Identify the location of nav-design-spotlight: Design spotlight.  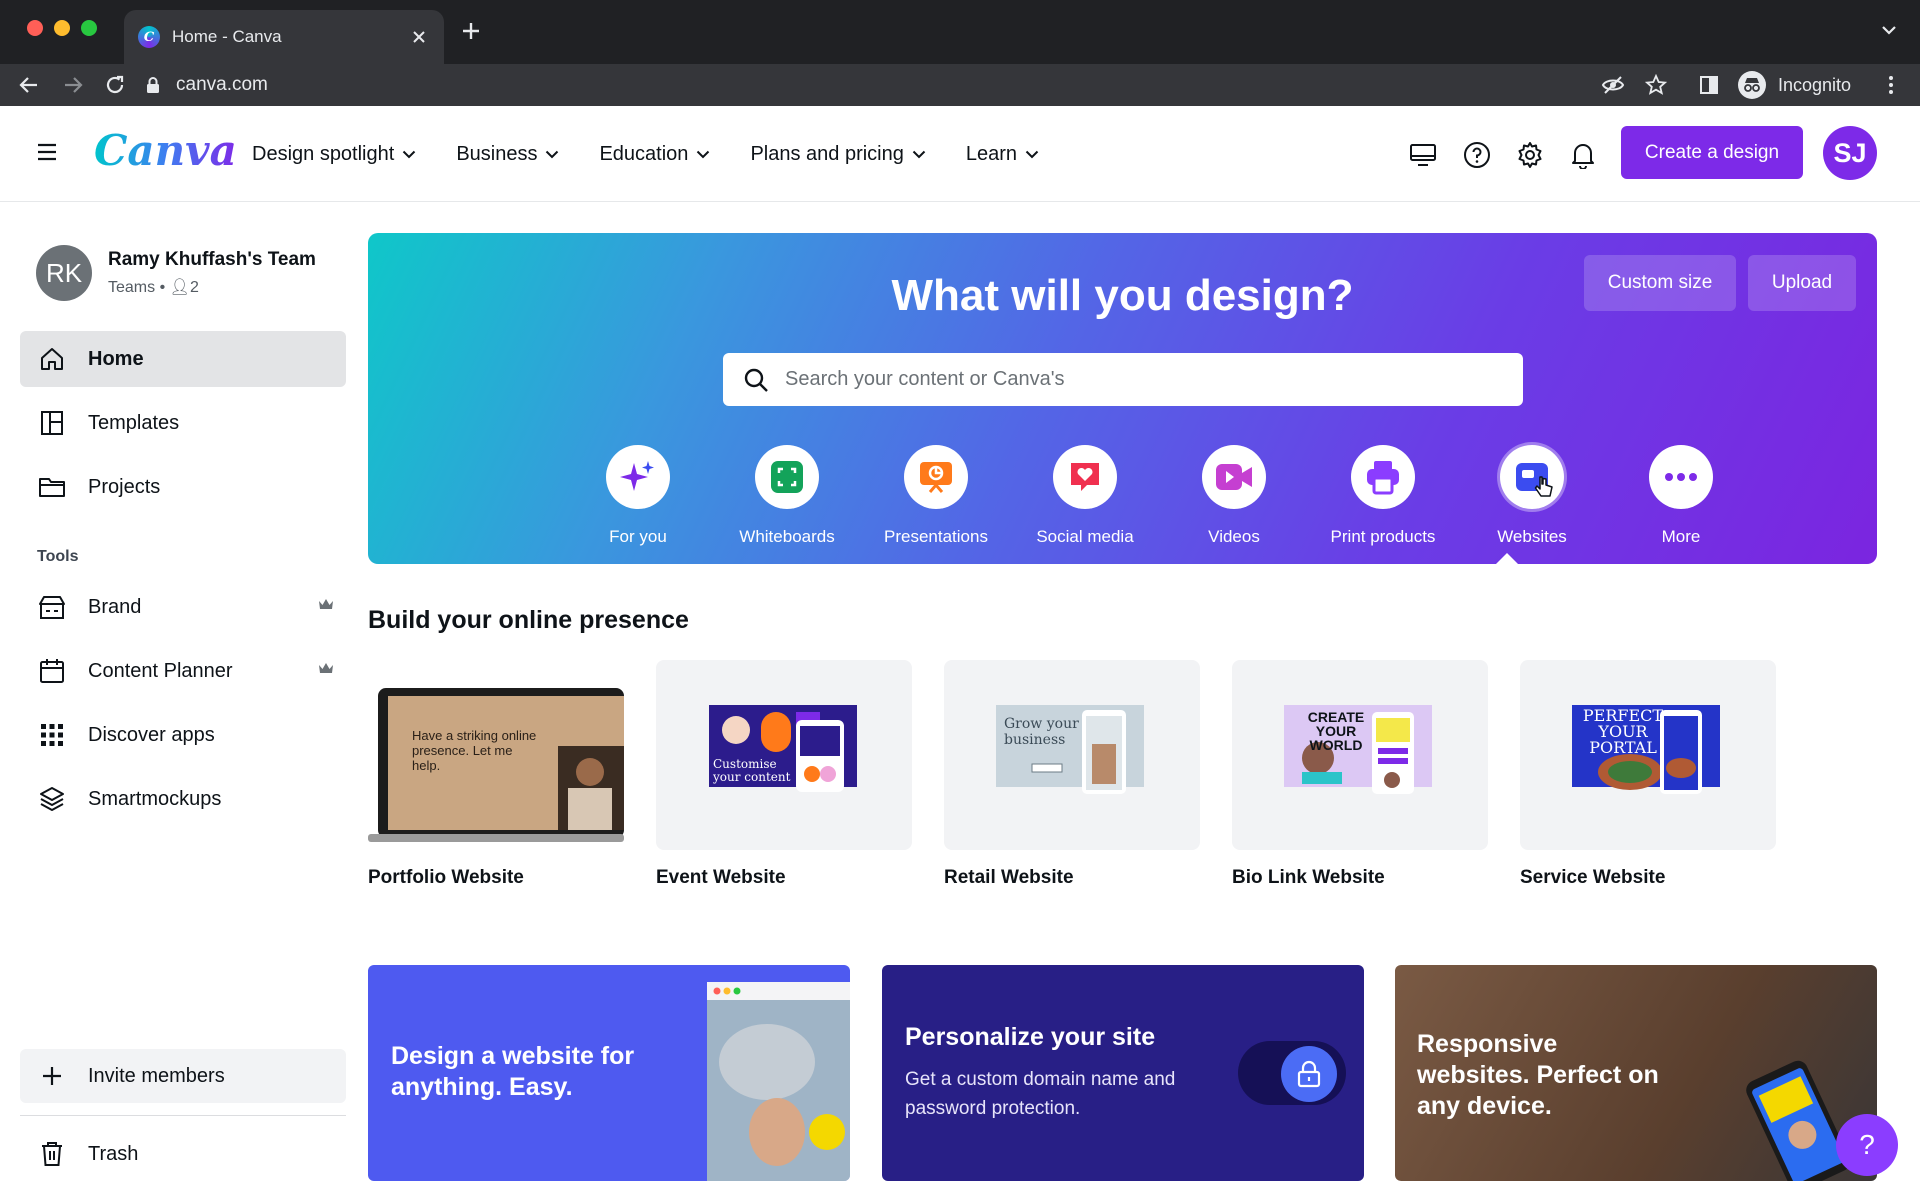
(334, 154).